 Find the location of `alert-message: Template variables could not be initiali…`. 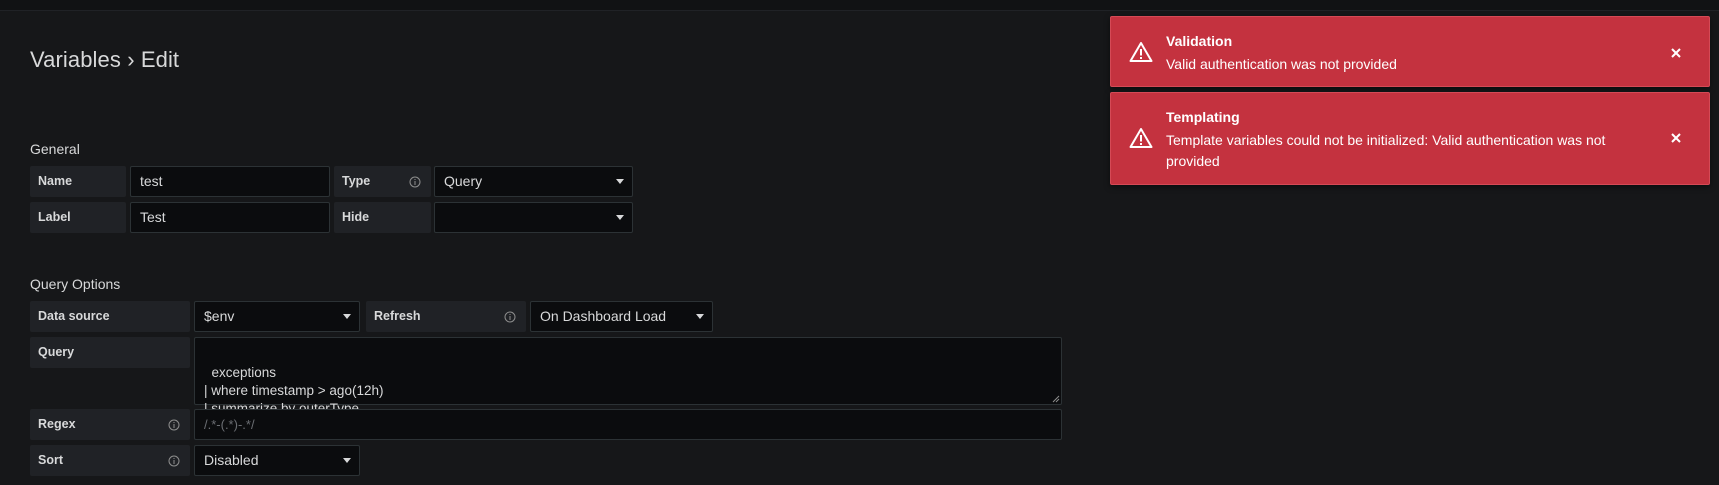

alert-message: Template variables could not be initiali… is located at coordinates (1386, 150).